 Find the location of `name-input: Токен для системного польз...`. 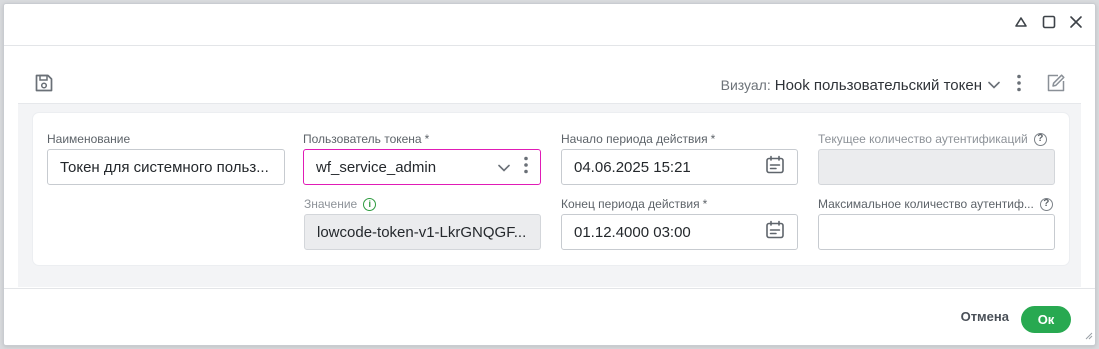

name-input: Токен для системного польз... is located at coordinates (166, 167).